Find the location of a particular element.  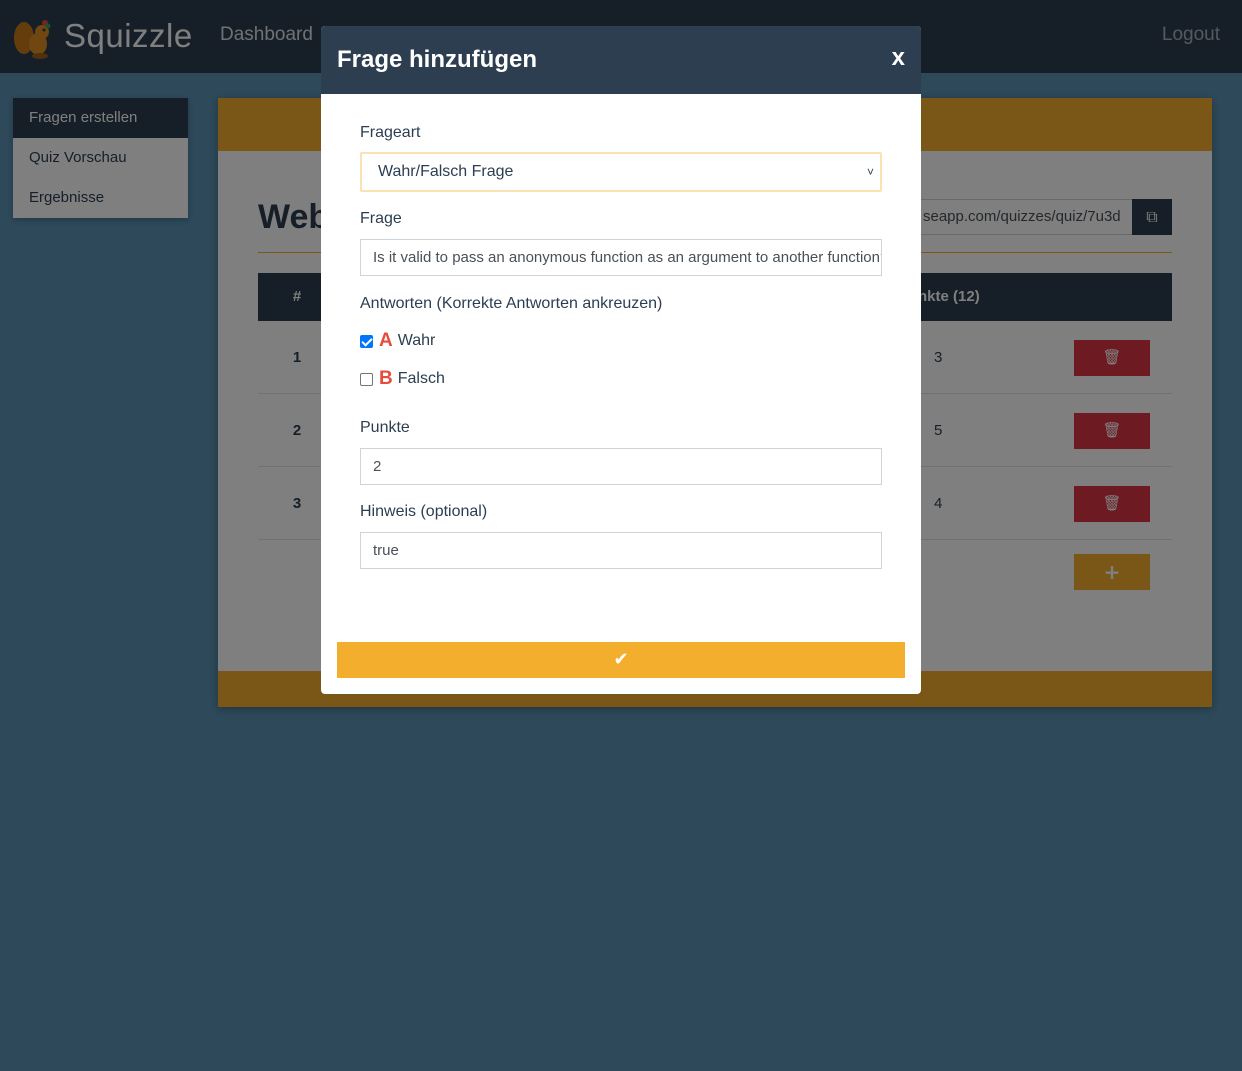

submit-question-button: ✔ is located at coordinates (621, 660).